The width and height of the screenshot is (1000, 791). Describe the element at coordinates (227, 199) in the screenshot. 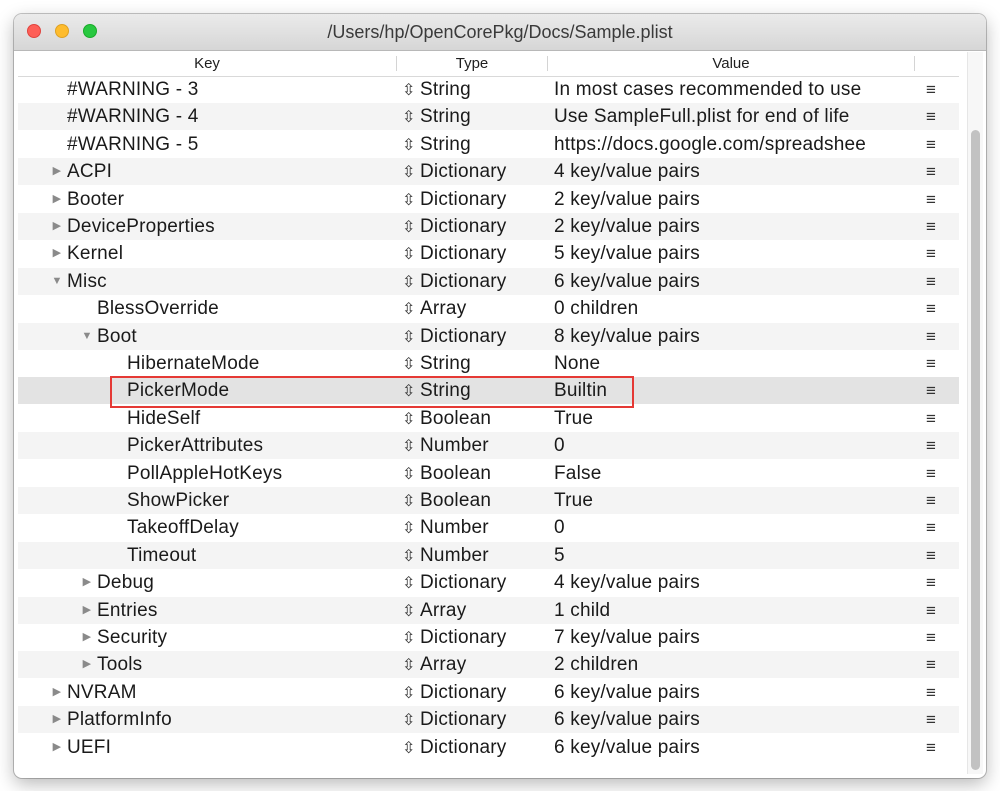

I see `key-cell: Booter` at that location.